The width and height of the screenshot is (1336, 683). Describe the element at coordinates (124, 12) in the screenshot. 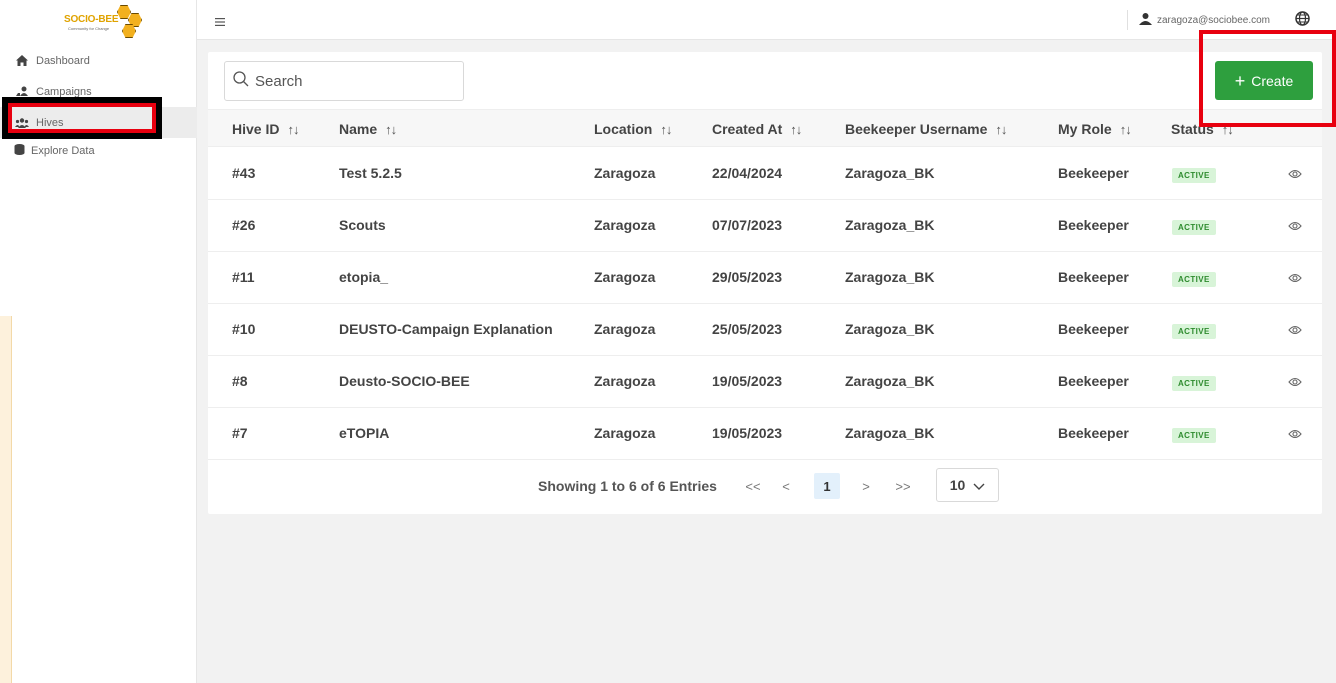

I see `logo-hex-icon` at that location.